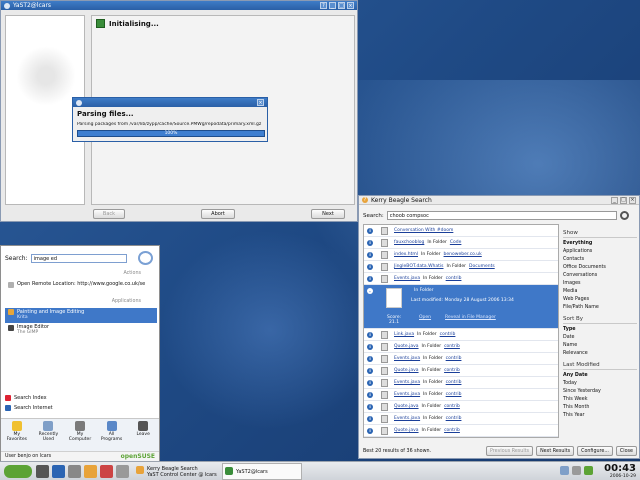 This screenshot has width=640, height=480. Describe the element at coordinates (58, 471) in the screenshot. I see `browser-icon` at that location.